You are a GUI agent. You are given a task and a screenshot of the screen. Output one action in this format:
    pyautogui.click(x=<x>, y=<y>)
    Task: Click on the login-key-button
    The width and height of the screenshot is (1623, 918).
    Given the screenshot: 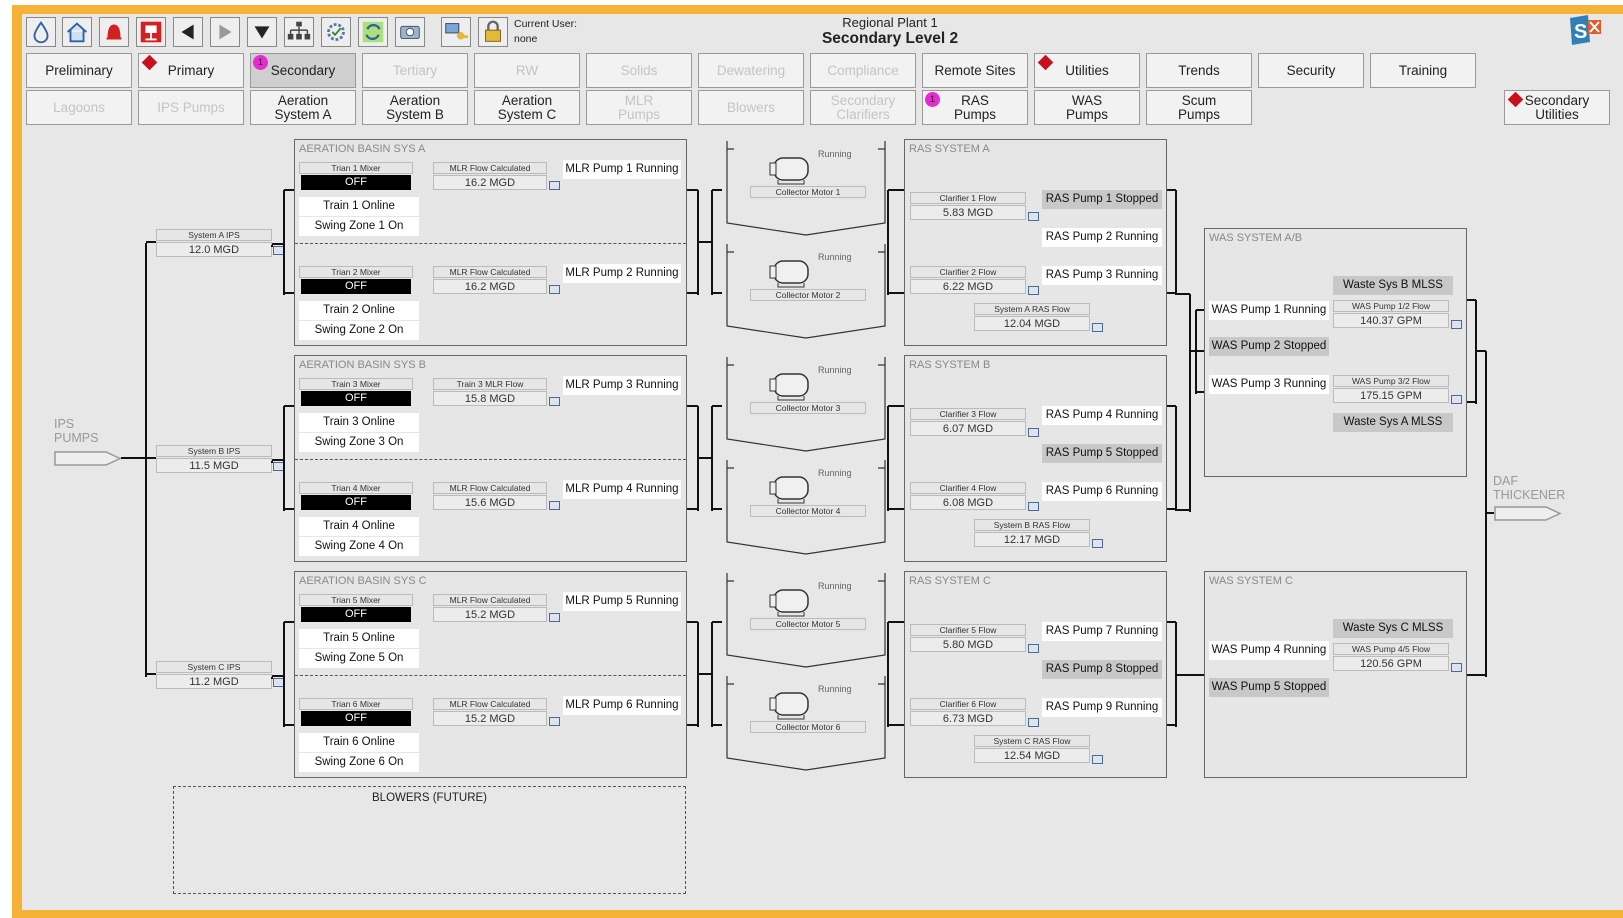 What is the action you would take?
    pyautogui.click(x=456, y=32)
    